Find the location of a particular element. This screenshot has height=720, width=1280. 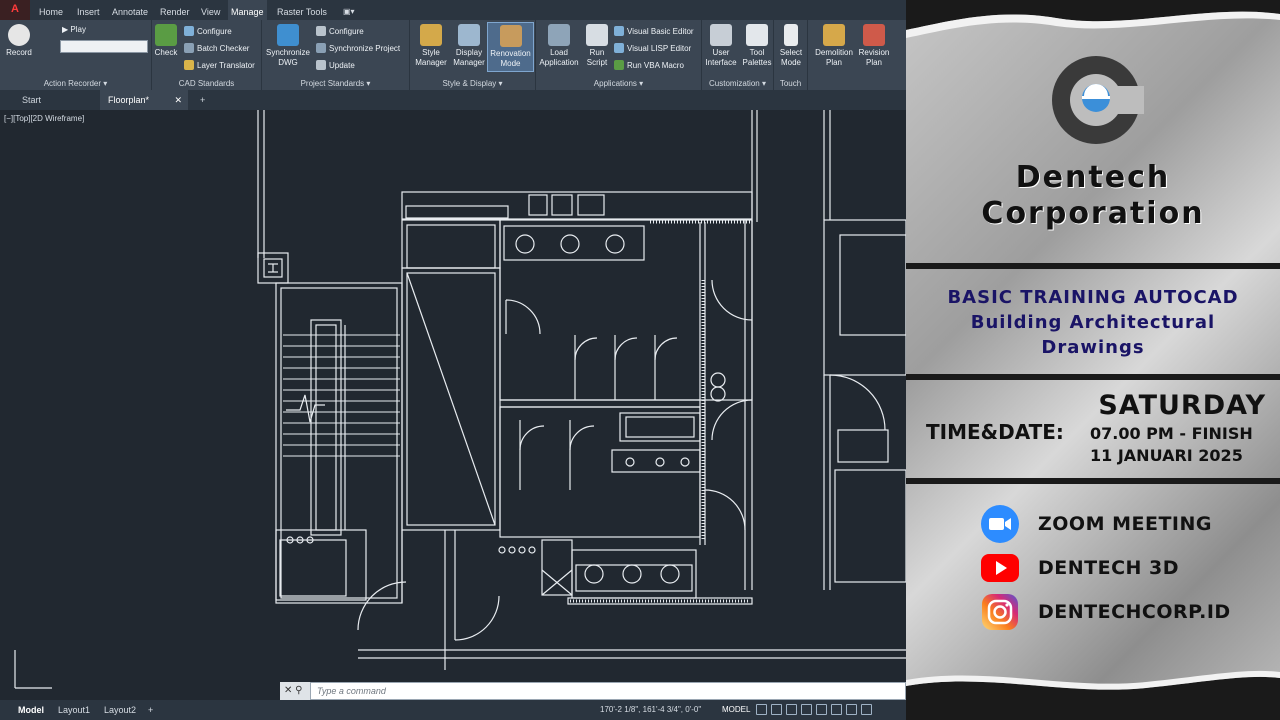

batch-icon is located at coordinates (189, 48).